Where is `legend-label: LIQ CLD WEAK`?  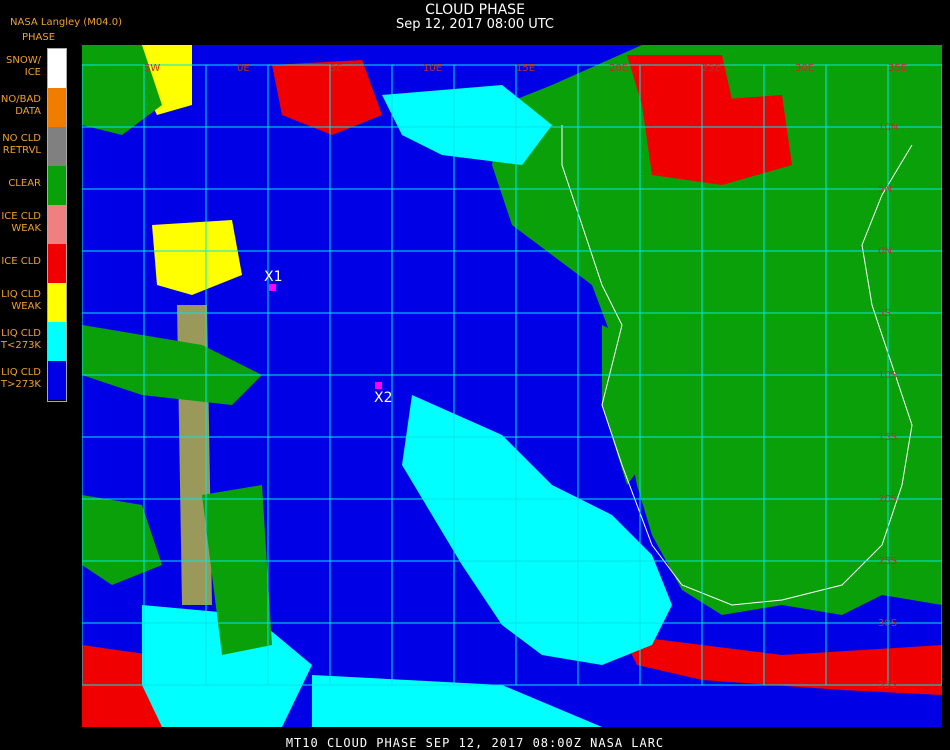
legend-label: LIQ CLD WEAK is located at coordinates (21, 300).